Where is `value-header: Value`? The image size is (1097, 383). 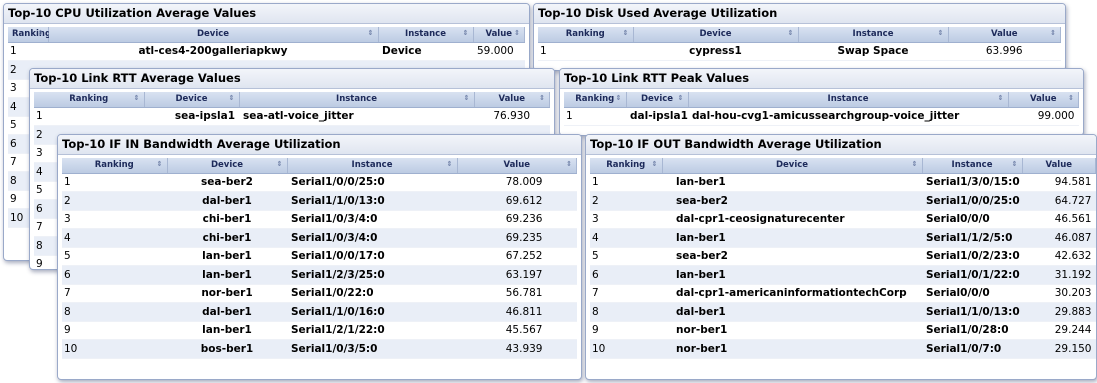
value-header: Value is located at coordinates (1059, 166).